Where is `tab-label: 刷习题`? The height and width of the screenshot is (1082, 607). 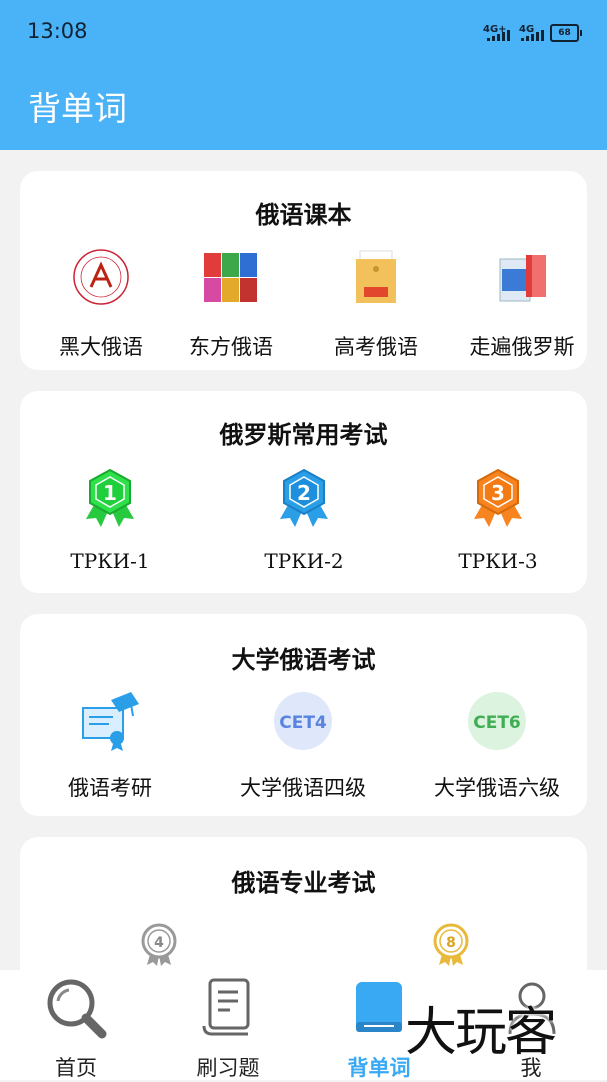
tab-label: 刷习题 is located at coordinates (228, 1068).